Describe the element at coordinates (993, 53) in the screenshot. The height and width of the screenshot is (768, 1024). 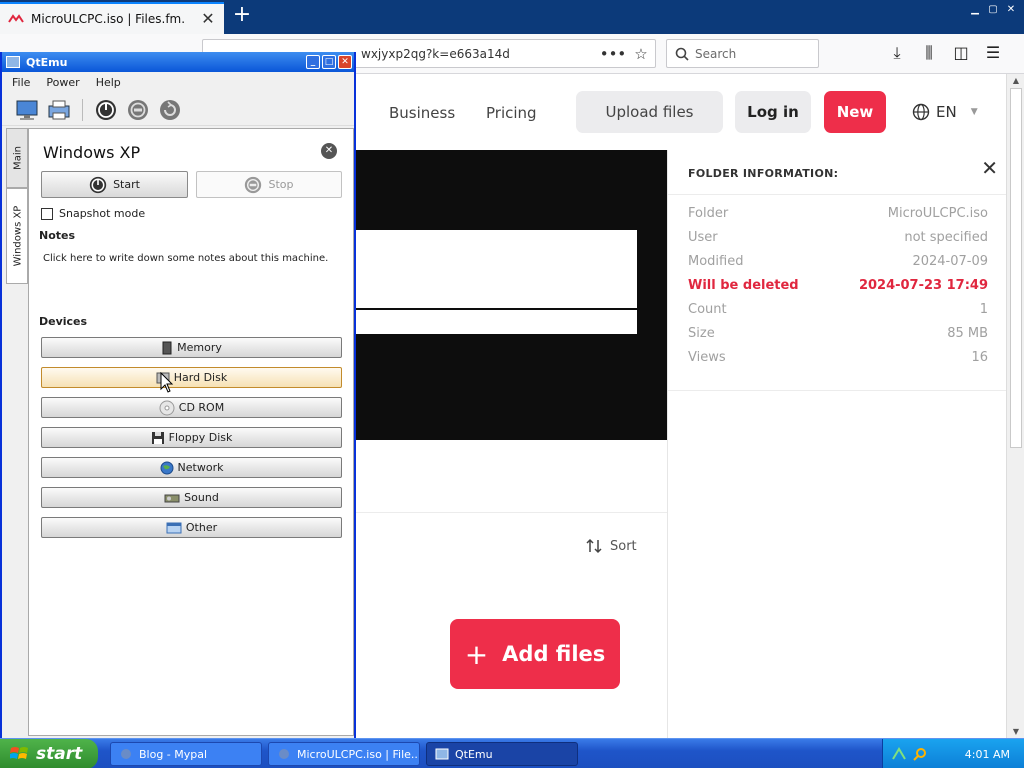
I see `hamburger-menu-icon: ☰` at that location.